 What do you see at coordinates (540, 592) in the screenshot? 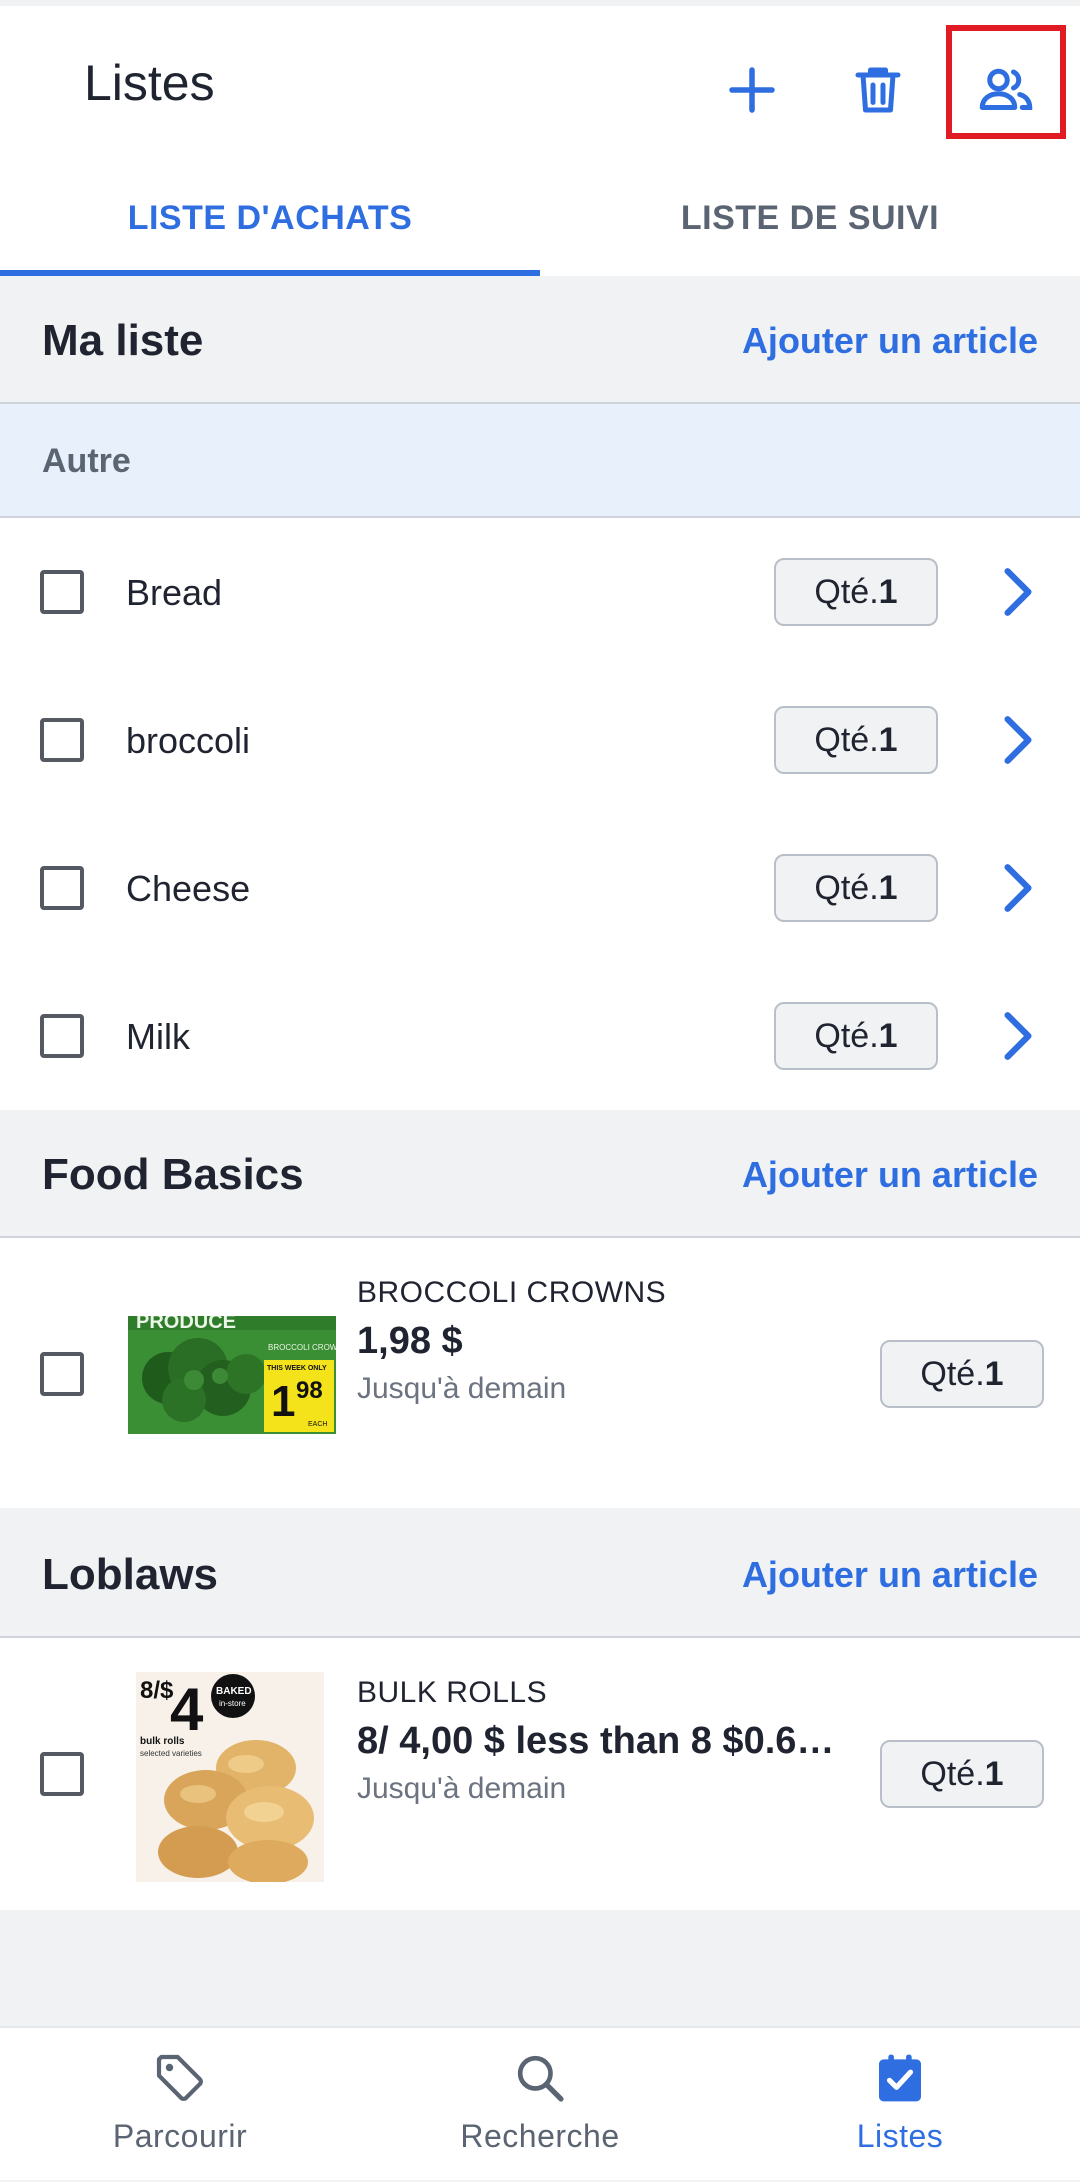
I see `list-item: Bread Qté. 1` at bounding box center [540, 592].